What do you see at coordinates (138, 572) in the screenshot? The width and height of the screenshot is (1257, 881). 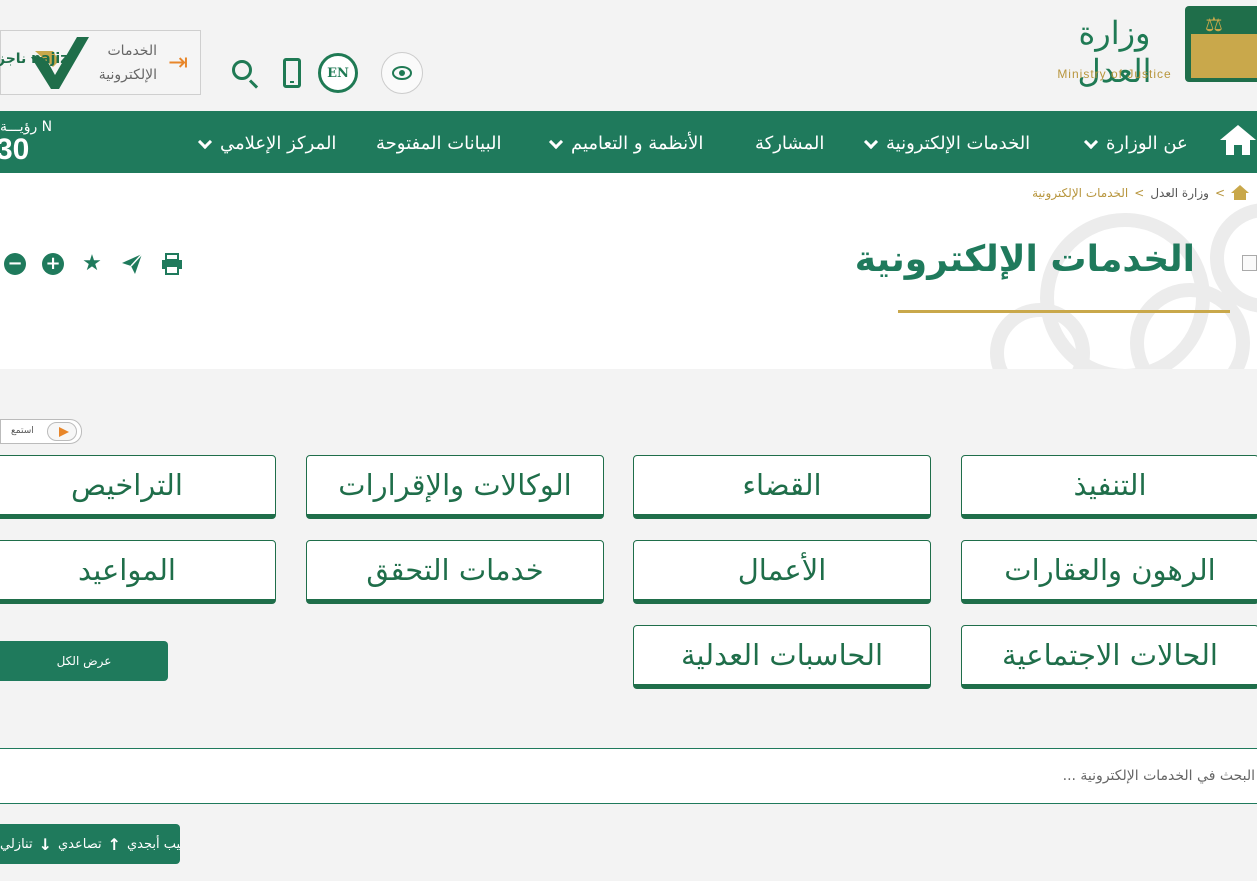 I see `service-appointments-button: المواعيد` at bounding box center [138, 572].